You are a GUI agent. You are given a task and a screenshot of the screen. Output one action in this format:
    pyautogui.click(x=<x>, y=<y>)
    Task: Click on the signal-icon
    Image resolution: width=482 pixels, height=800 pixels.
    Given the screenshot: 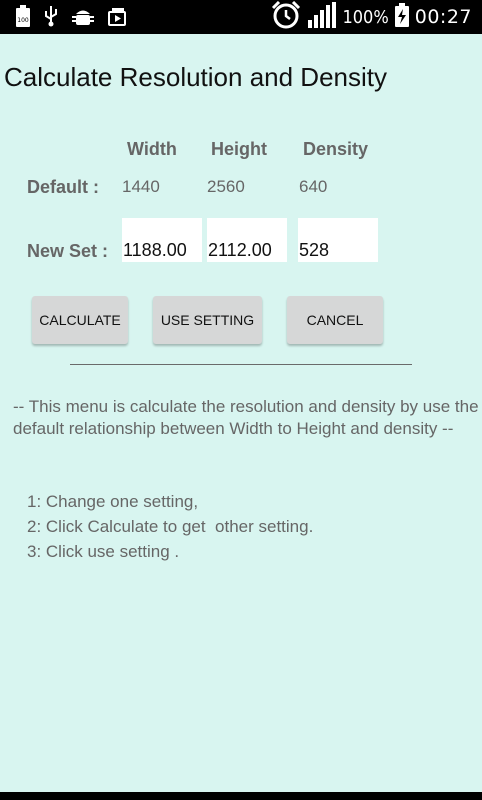 What is the action you would take?
    pyautogui.click(x=322, y=17)
    